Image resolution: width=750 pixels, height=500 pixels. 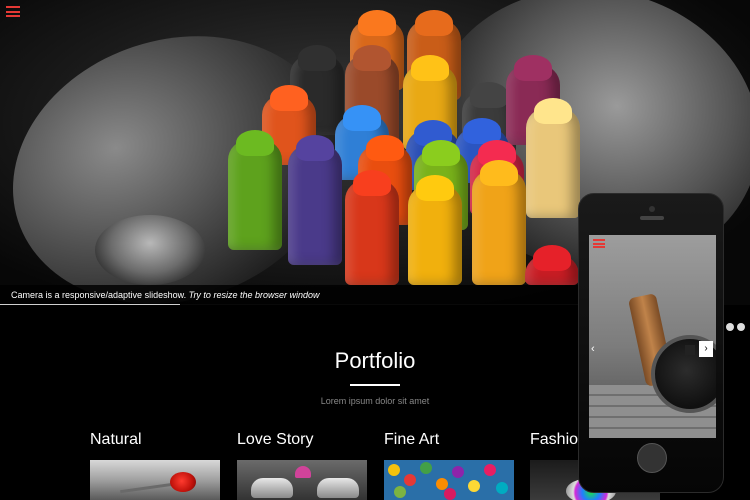 What do you see at coordinates (690, 350) in the screenshot?
I see `pause-icon` at bounding box center [690, 350].